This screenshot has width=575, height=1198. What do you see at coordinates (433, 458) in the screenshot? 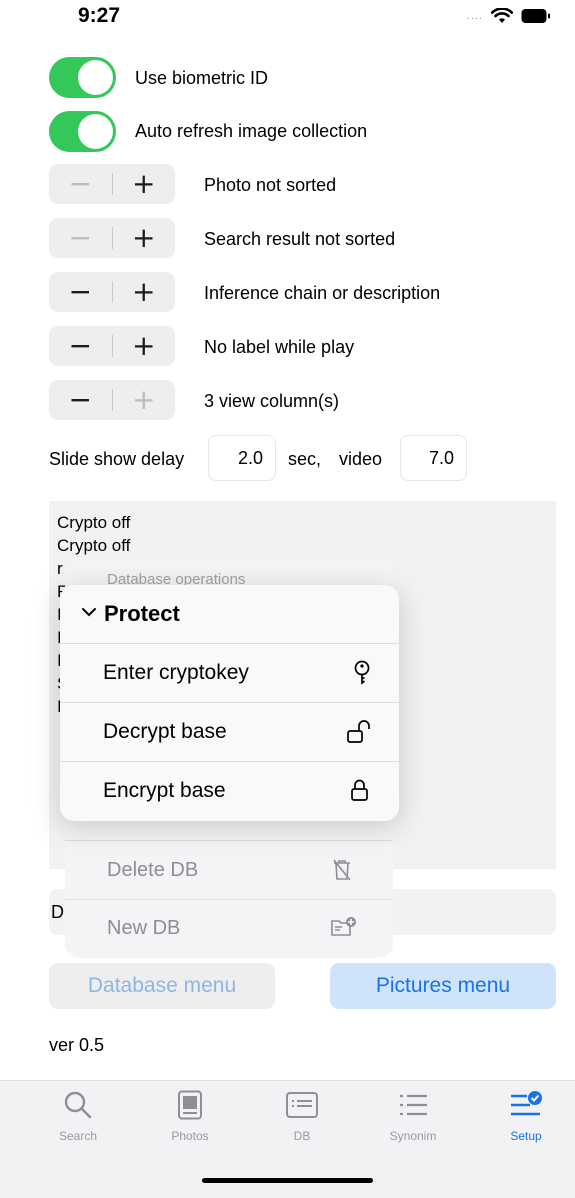
I see `video-delay-field: 7.0` at bounding box center [433, 458].